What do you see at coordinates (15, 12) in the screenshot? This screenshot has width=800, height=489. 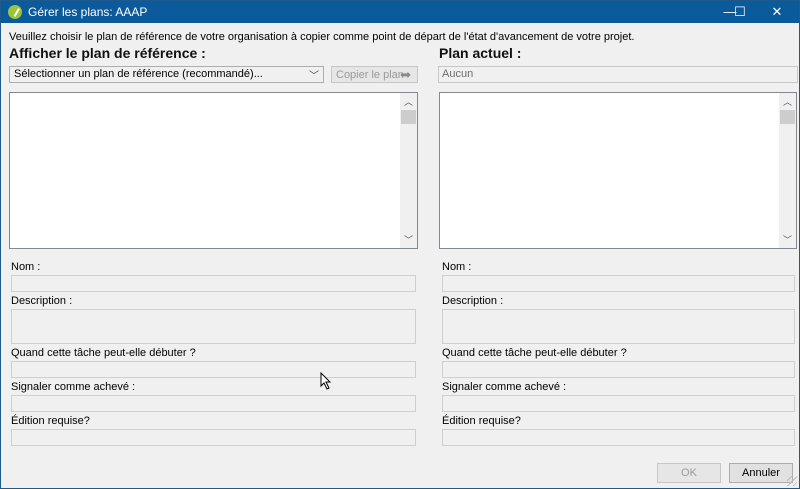 I see `app-logo-icon` at bounding box center [15, 12].